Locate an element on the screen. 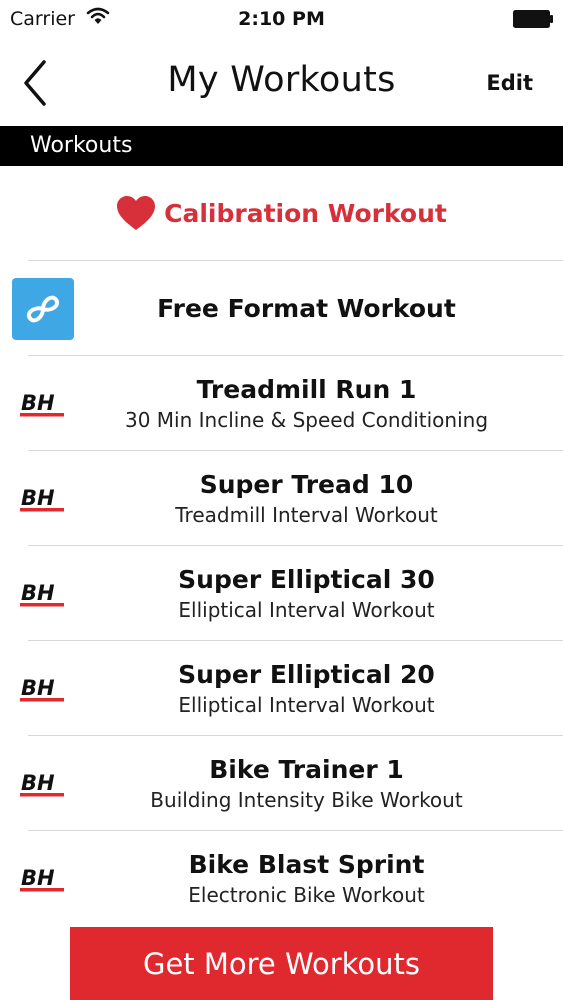 The image size is (563, 1000). workout-subtitle: 30 Min Incline & Speed Conditioning is located at coordinates (306, 420).